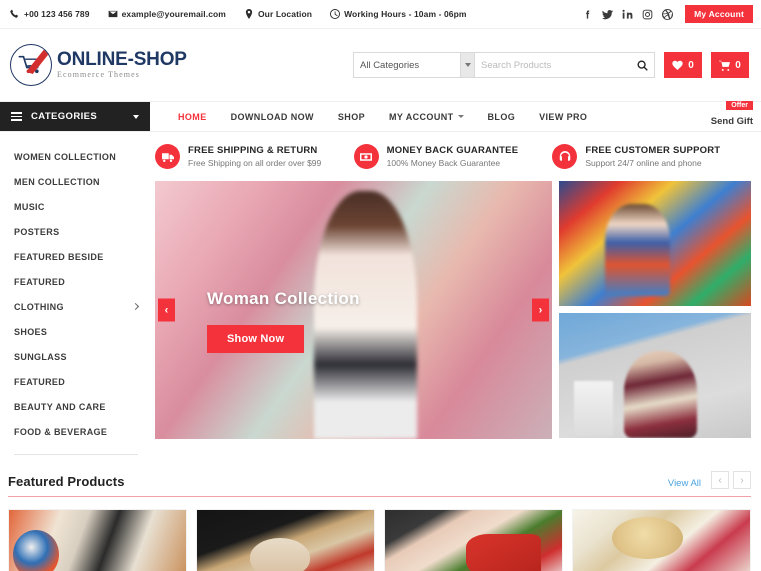 The image size is (761, 571). I want to click on sidebar-item-label: FOOD & BEVERAGE, so click(61, 431).